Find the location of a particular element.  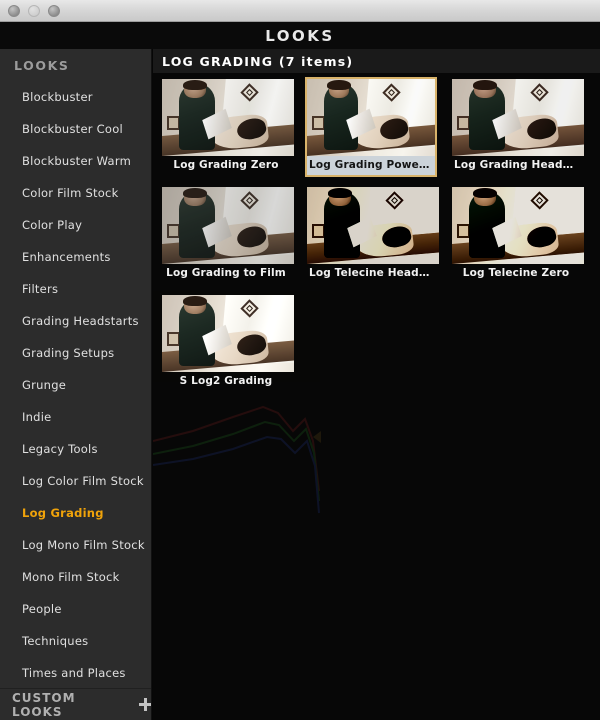

look-tile-inner: Log Telecine Zero is located at coordinates (517, 235).